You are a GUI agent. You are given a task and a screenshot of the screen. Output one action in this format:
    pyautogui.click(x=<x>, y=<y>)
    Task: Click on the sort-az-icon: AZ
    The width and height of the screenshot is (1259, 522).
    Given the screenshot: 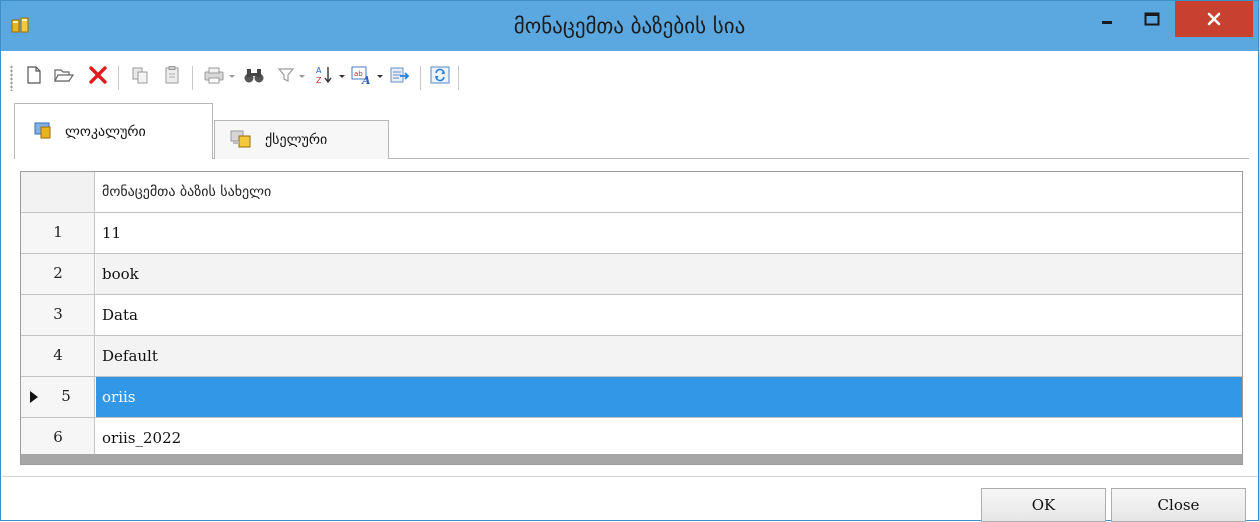 What is the action you would take?
    pyautogui.click(x=324, y=77)
    